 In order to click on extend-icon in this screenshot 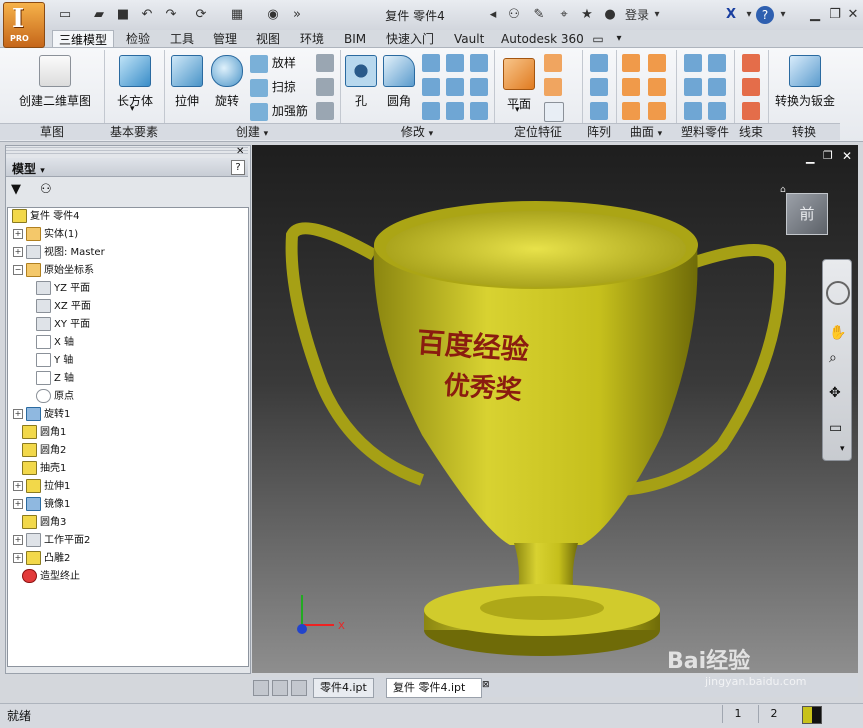, I will do `click(631, 111)`.